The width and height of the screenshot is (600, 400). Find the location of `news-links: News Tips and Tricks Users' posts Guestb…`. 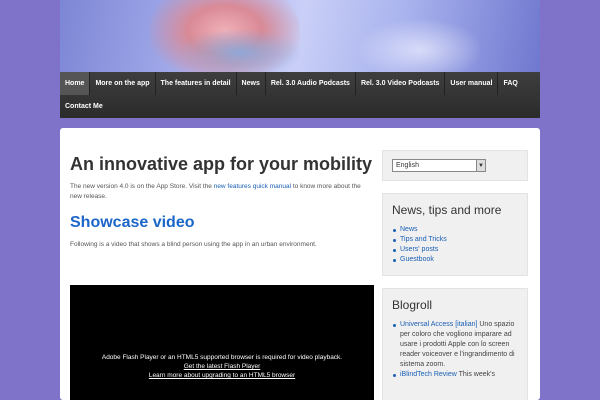

news-links: News Tips and Tricks Users' posts Guestb… is located at coordinates (455, 245).